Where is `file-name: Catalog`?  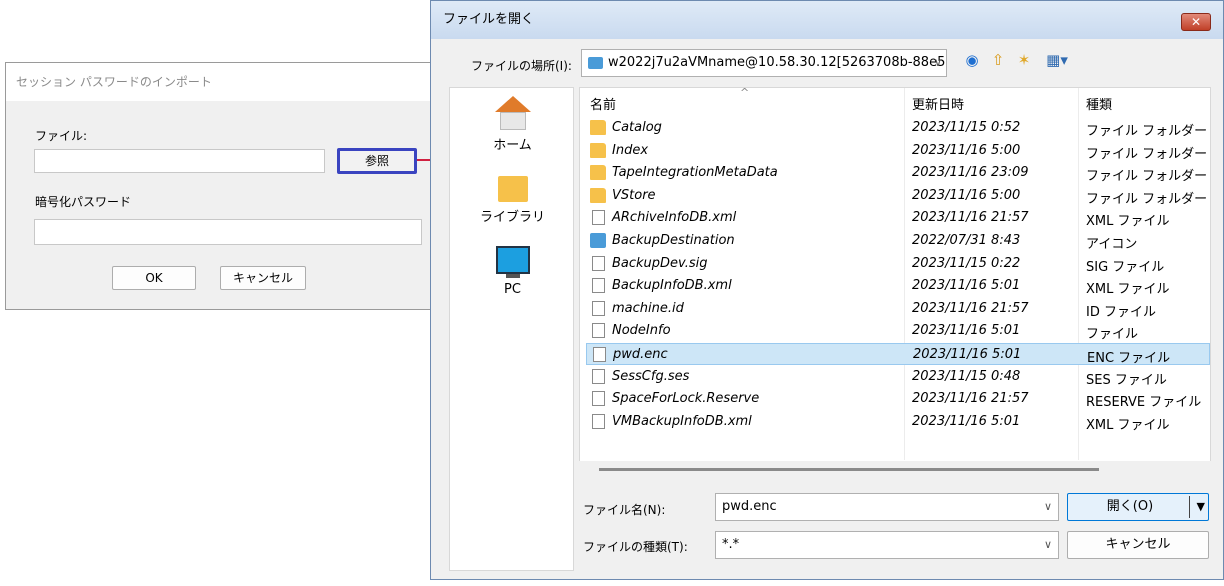
file-name: Catalog is located at coordinates (637, 127).